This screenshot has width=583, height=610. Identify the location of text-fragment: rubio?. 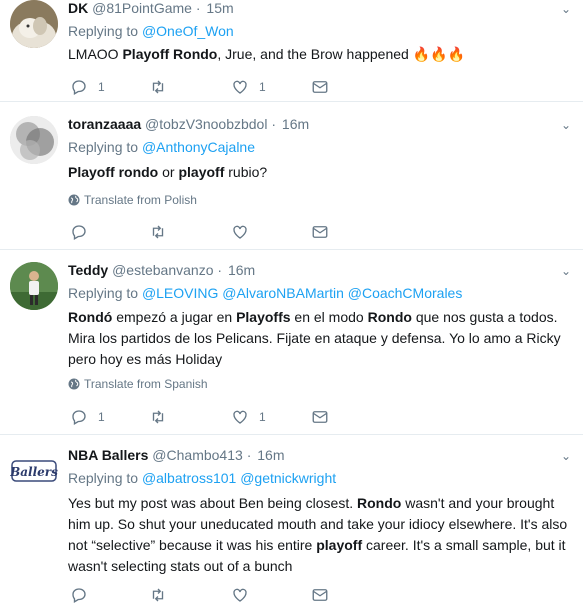
(246, 172).